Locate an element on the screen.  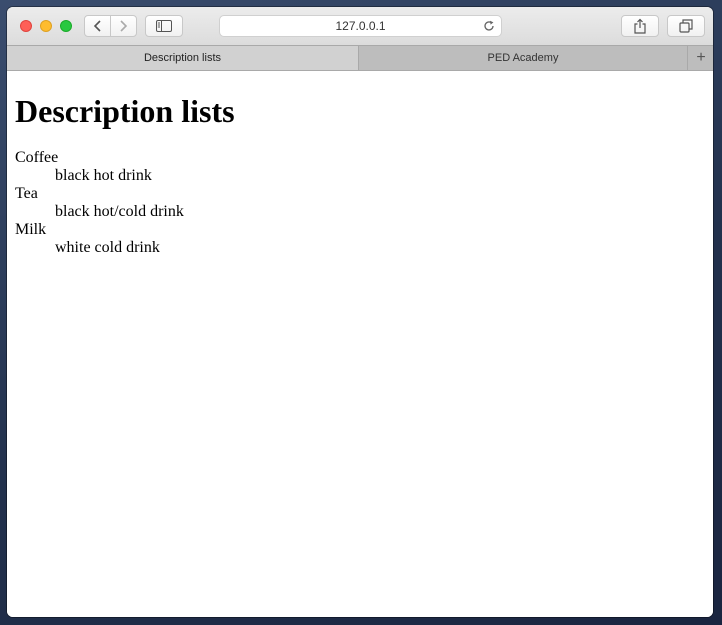
reload-button is located at coordinates (489, 26).